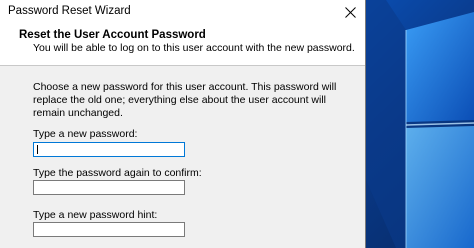 This screenshot has width=474, height=248. What do you see at coordinates (95, 215) in the screenshot?
I see `password-hint-label: Type a new password hint:` at bounding box center [95, 215].